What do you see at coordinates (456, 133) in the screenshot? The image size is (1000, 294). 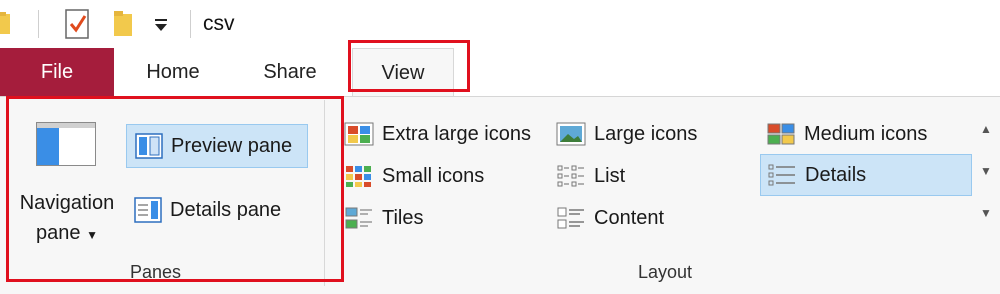 I see `layout-item-label: Extra large icons` at bounding box center [456, 133].